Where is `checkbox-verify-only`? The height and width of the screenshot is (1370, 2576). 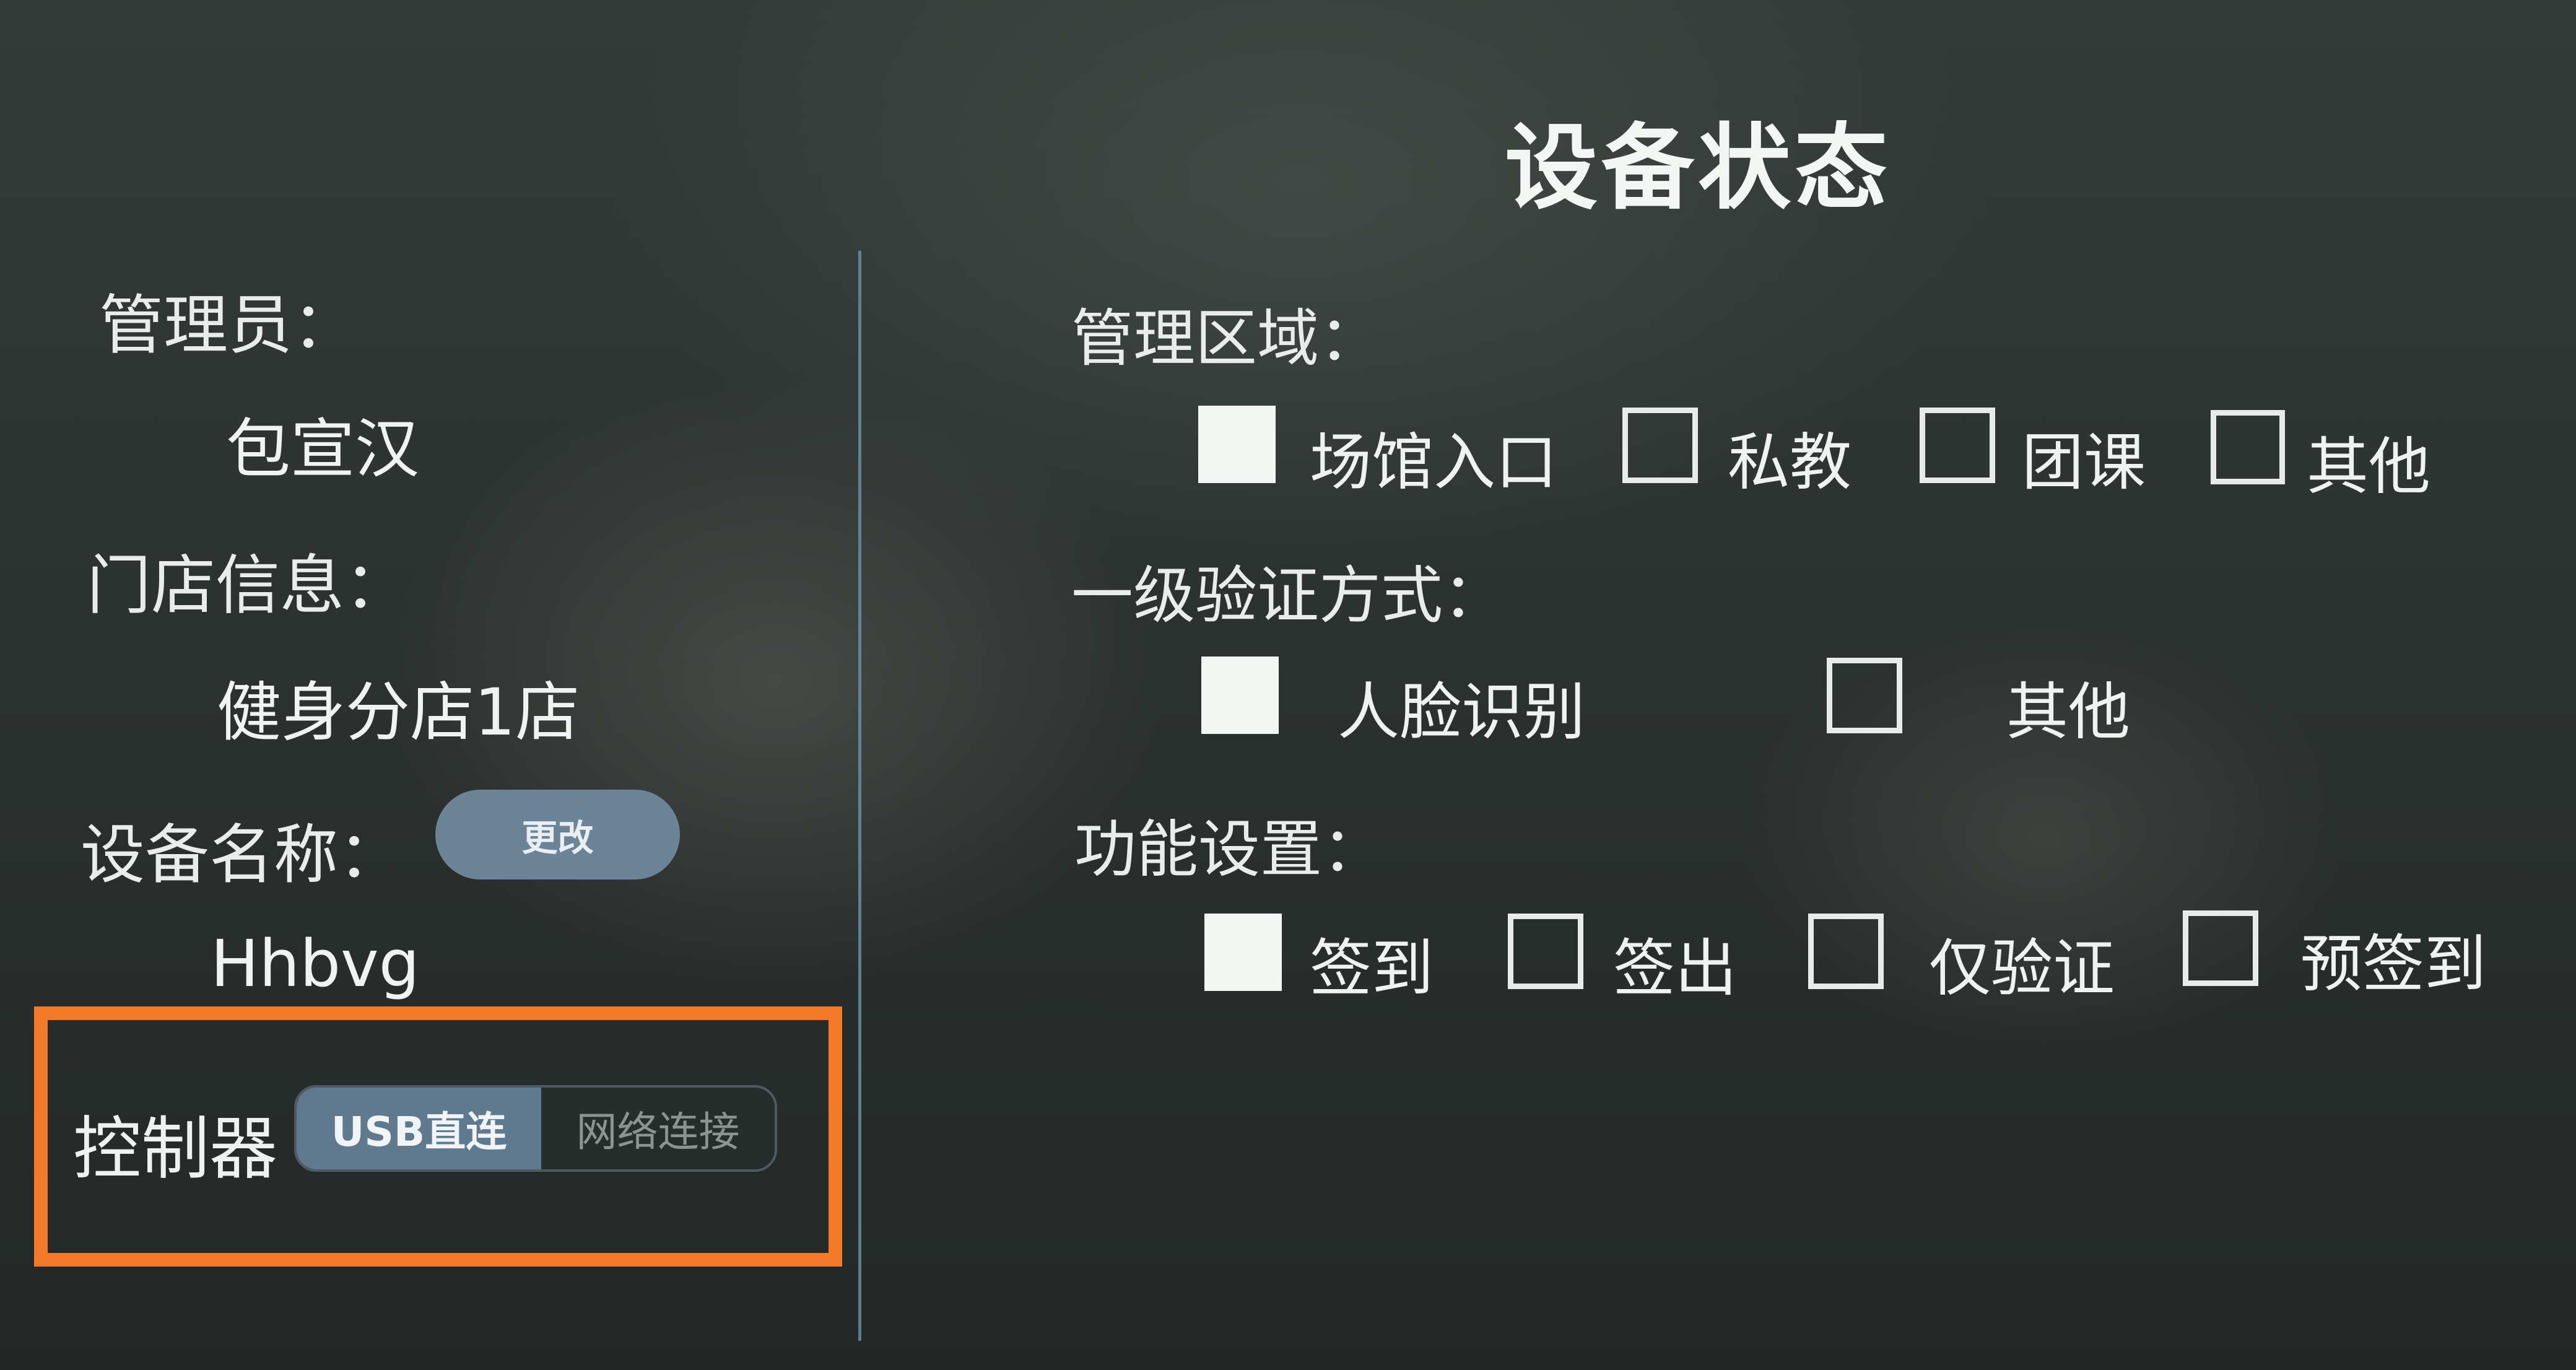
checkbox-verify-only is located at coordinates (1846, 951).